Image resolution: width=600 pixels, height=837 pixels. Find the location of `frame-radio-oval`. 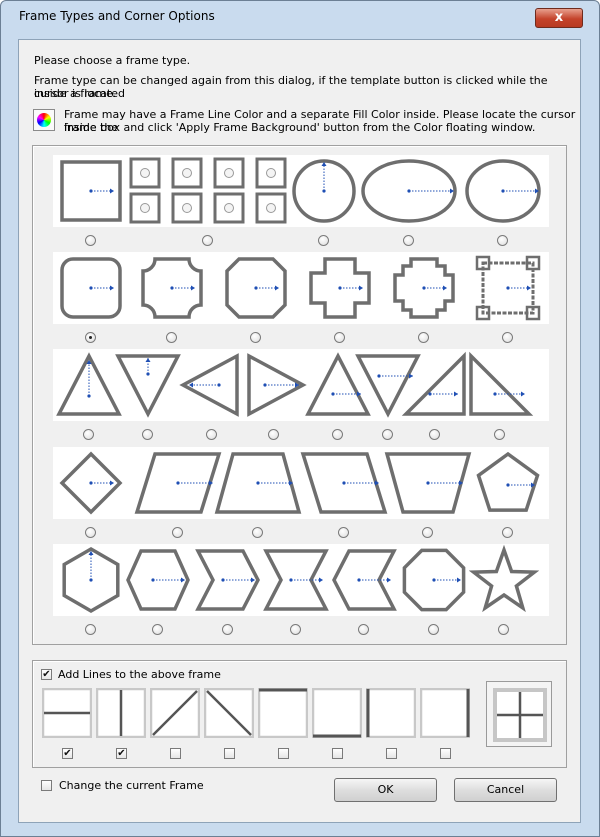

frame-radio-oval is located at coordinates (502, 240).